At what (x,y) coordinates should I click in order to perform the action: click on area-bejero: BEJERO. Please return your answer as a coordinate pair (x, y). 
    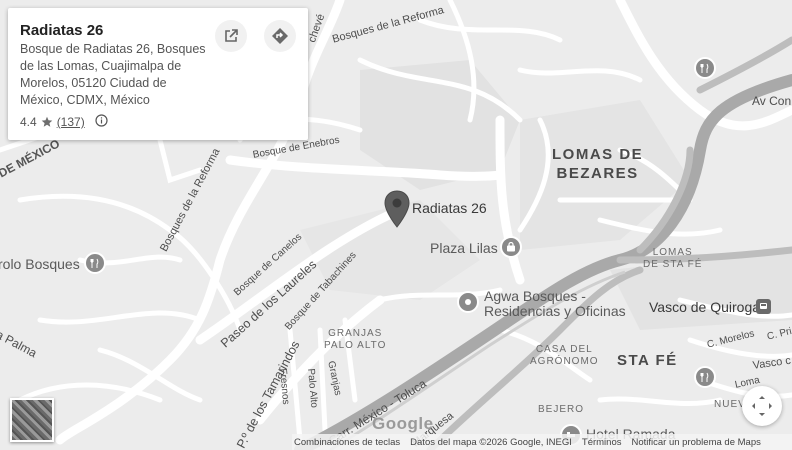
    Looking at the image, I should click on (561, 409).